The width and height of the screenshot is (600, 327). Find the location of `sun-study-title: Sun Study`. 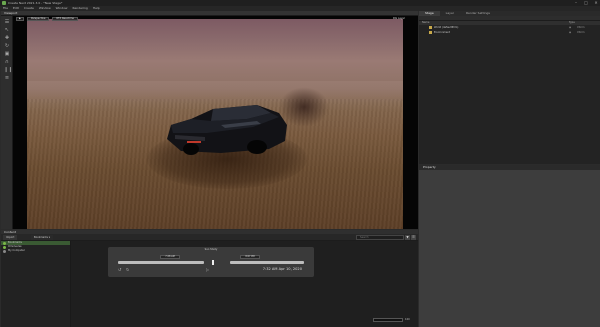

sun-study-title: Sun Study is located at coordinates (211, 249).